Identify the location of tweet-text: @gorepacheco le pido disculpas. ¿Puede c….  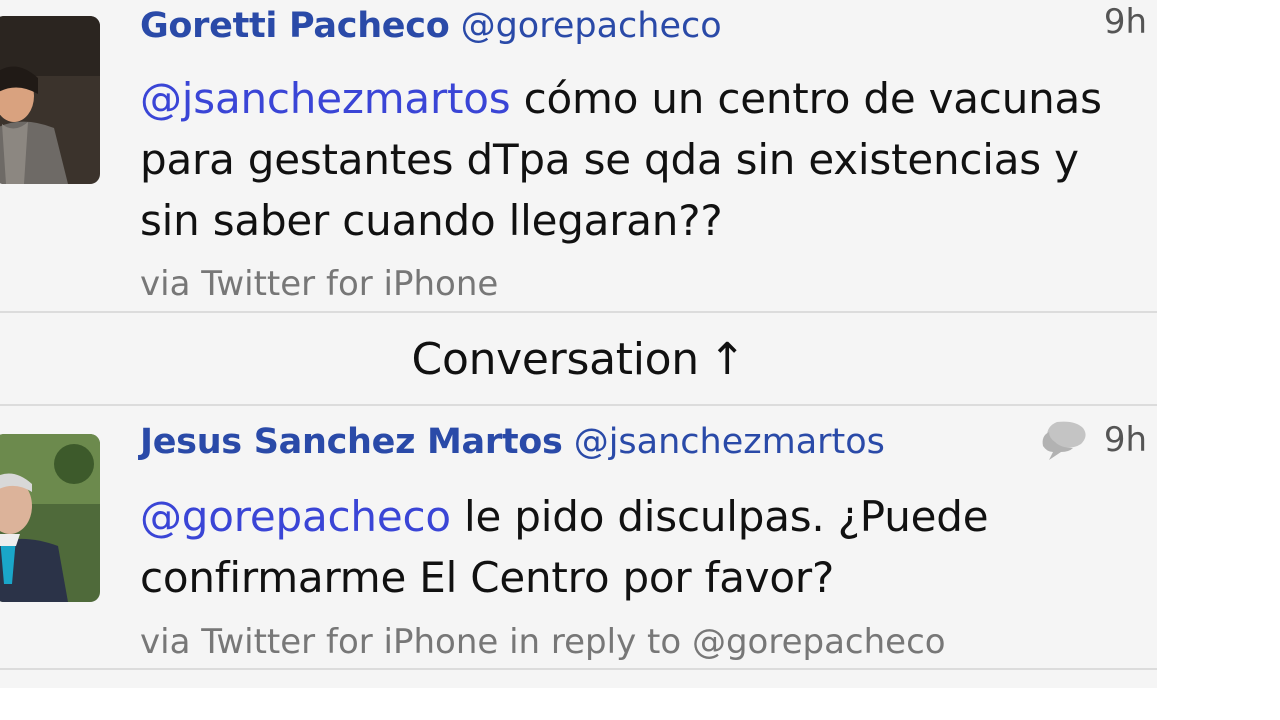
(640, 547).